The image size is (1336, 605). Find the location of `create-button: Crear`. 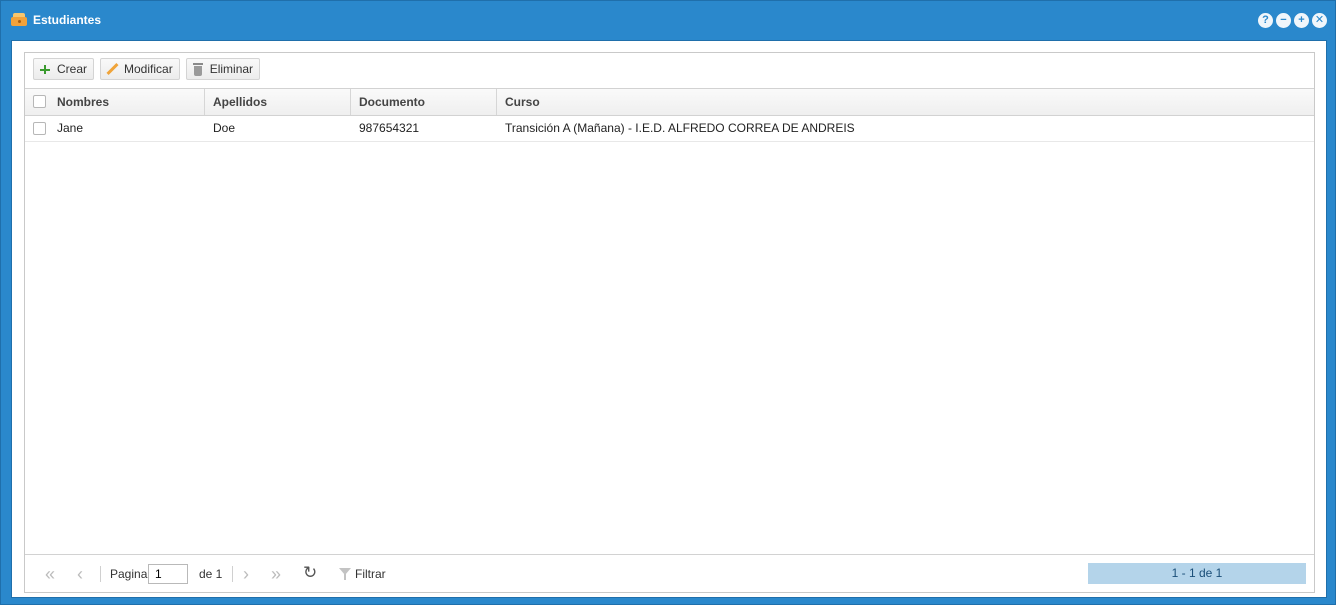

create-button: Crear is located at coordinates (64, 69).